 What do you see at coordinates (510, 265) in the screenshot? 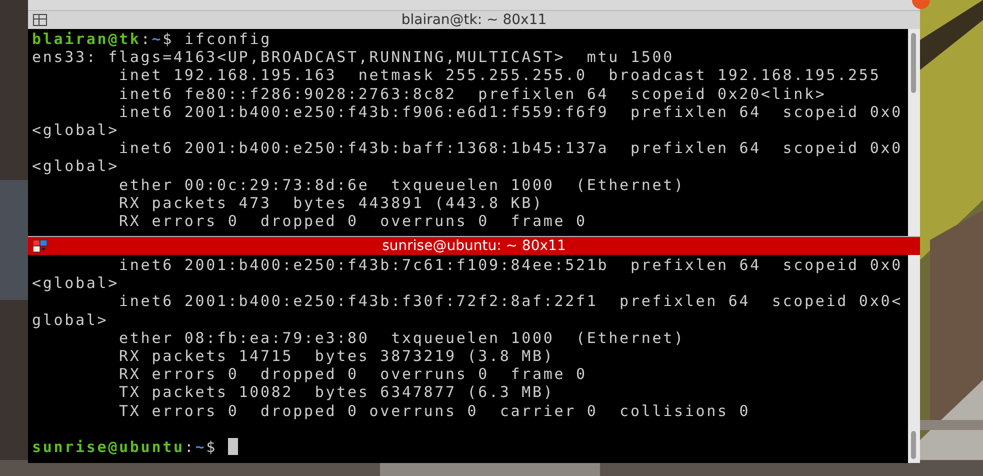
I see `output-line: inet6 2001:b400:e250:f43b:7c61:f109:84ee:521b prefixlen 64 scopeid 0x0` at bounding box center [510, 265].